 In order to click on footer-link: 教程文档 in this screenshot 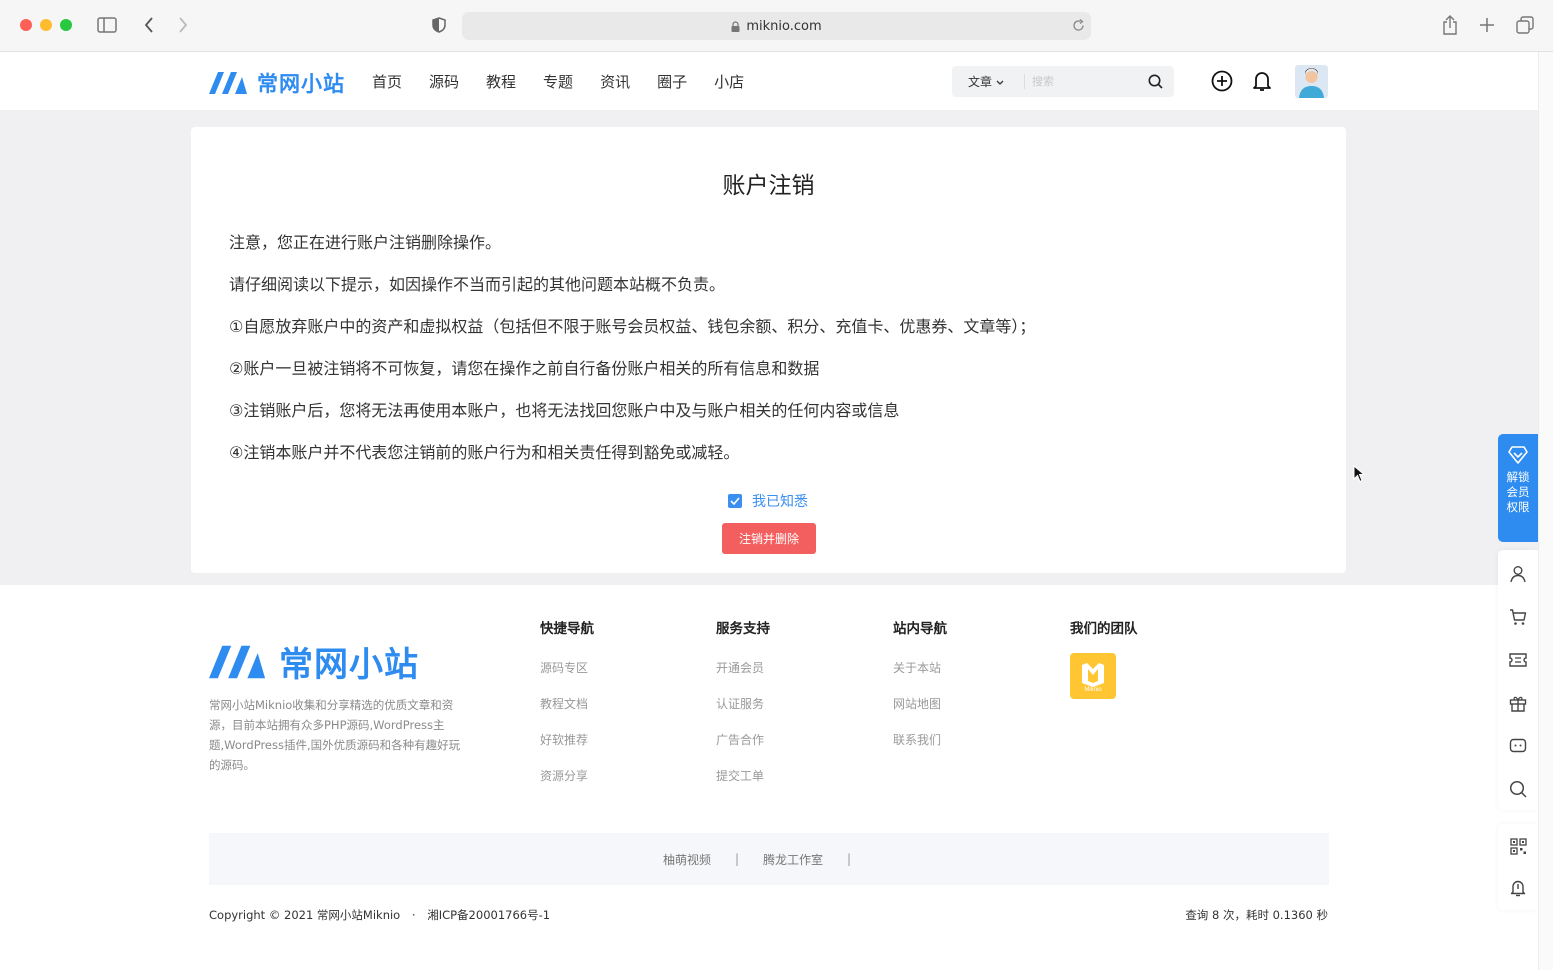, I will do `click(567, 713)`.